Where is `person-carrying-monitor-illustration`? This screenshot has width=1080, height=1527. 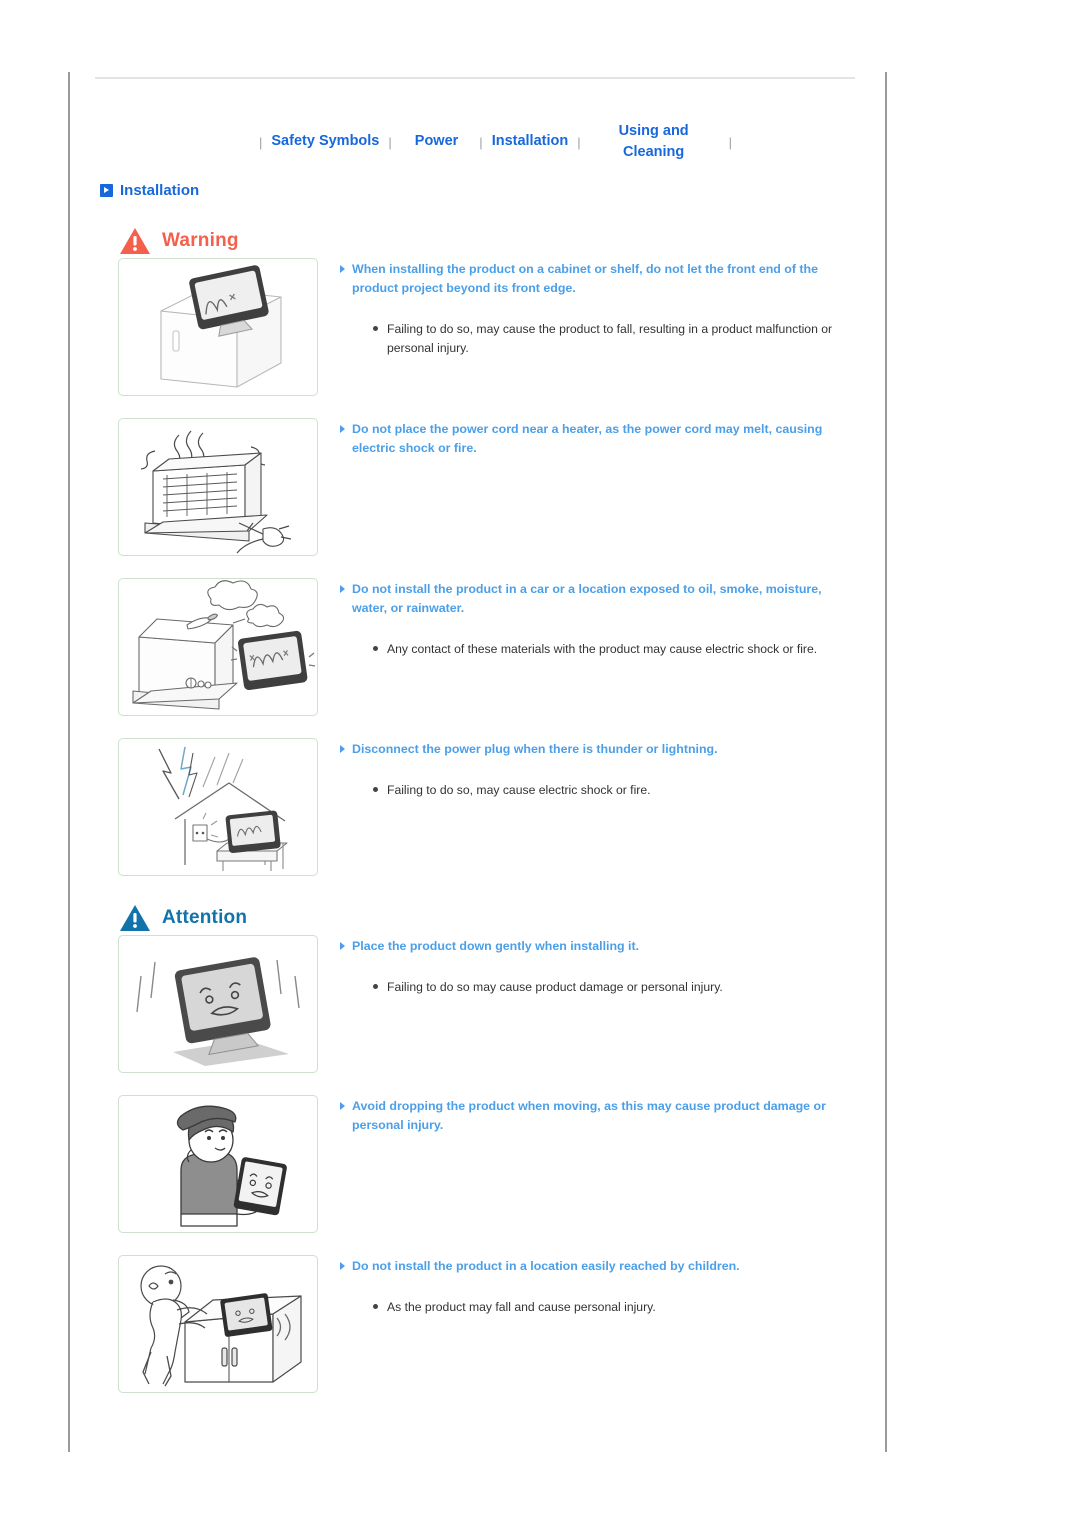 person-carrying-monitor-illustration is located at coordinates (218, 1164).